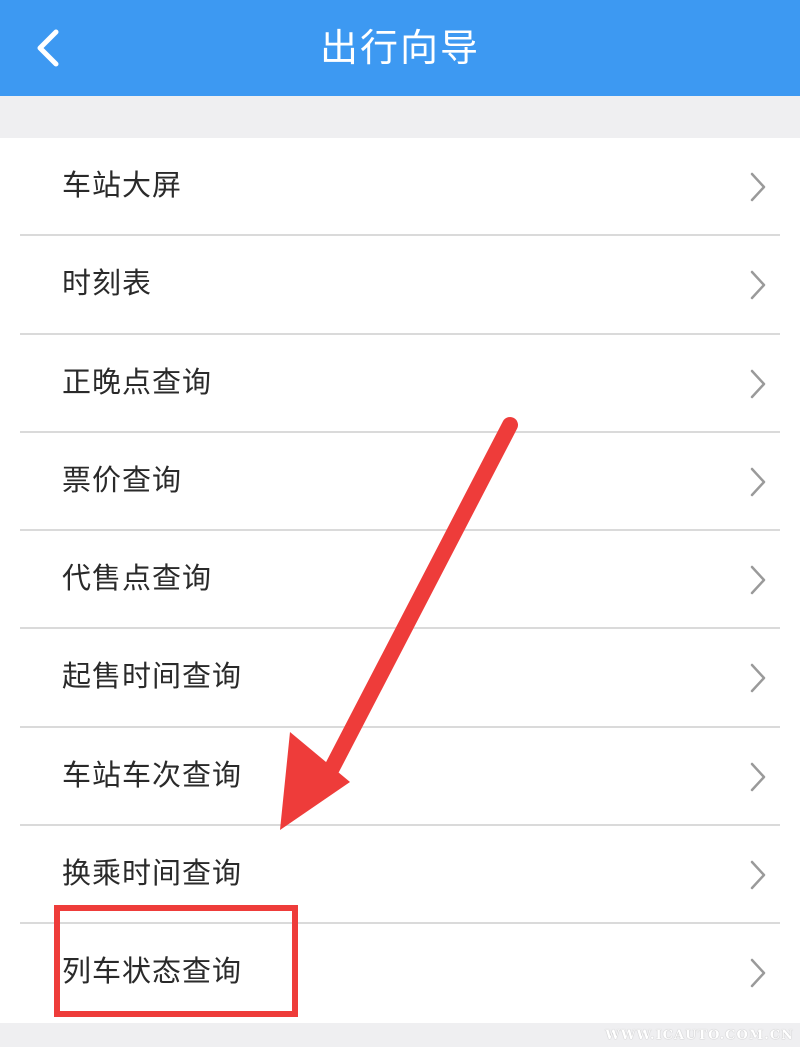 This screenshot has height=1047, width=800. What do you see at coordinates (400, 482) in the screenshot?
I see `menu-item-fare-query: 票价查询` at bounding box center [400, 482].